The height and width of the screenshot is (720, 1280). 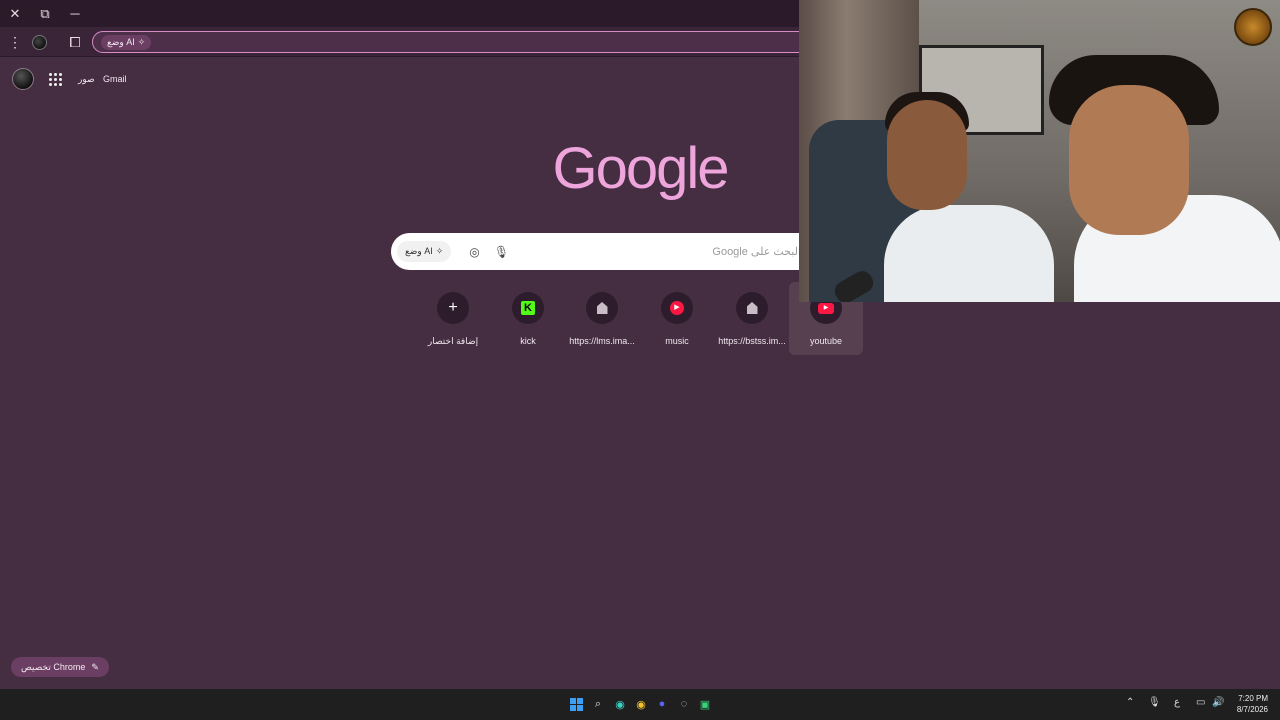 I want to click on omnibox-ai-mode-chip: وضع AI ✧, so click(x=126, y=42).